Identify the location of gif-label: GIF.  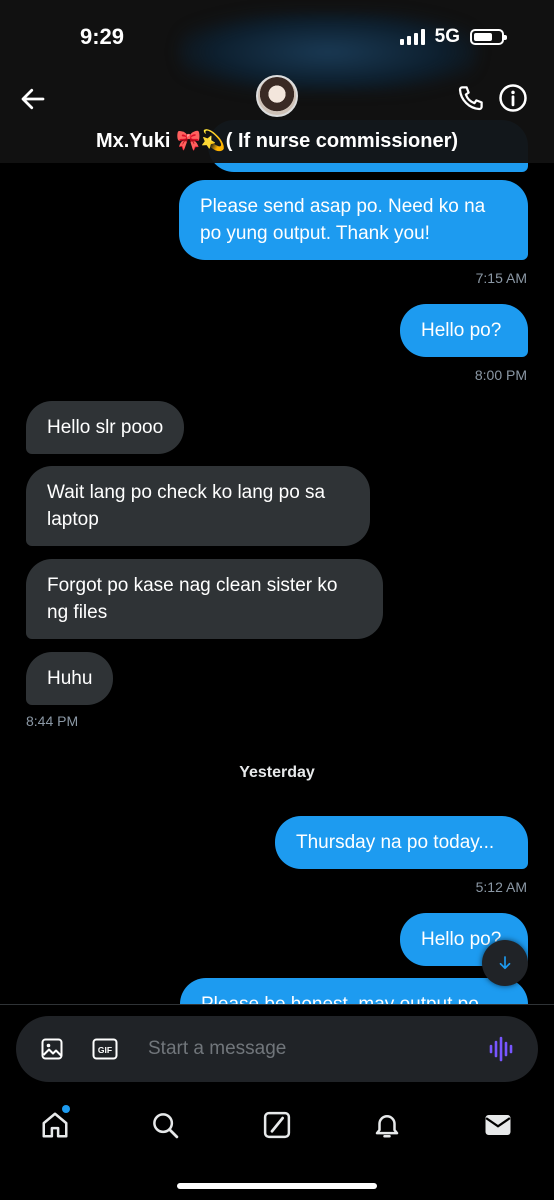
(105, 1050).